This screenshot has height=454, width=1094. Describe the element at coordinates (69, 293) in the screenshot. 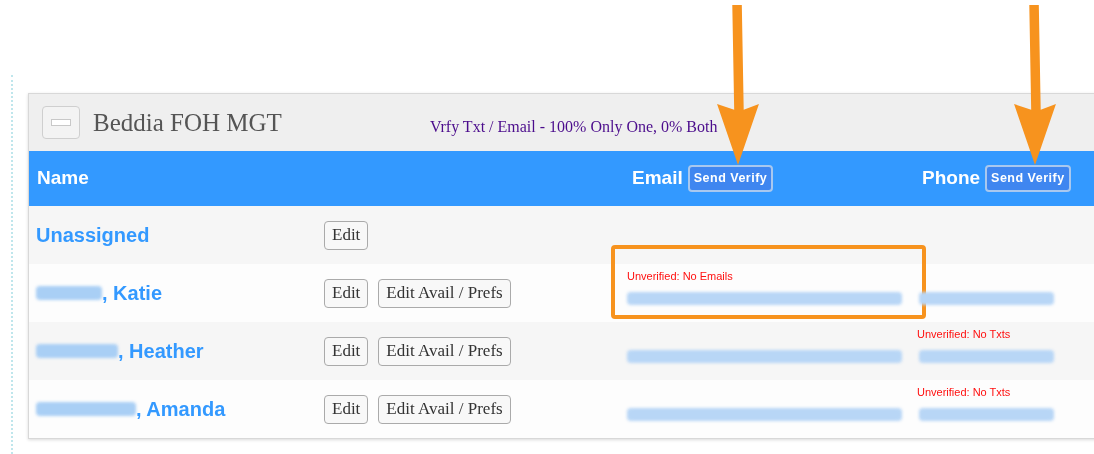

I see `redacted-text` at that location.